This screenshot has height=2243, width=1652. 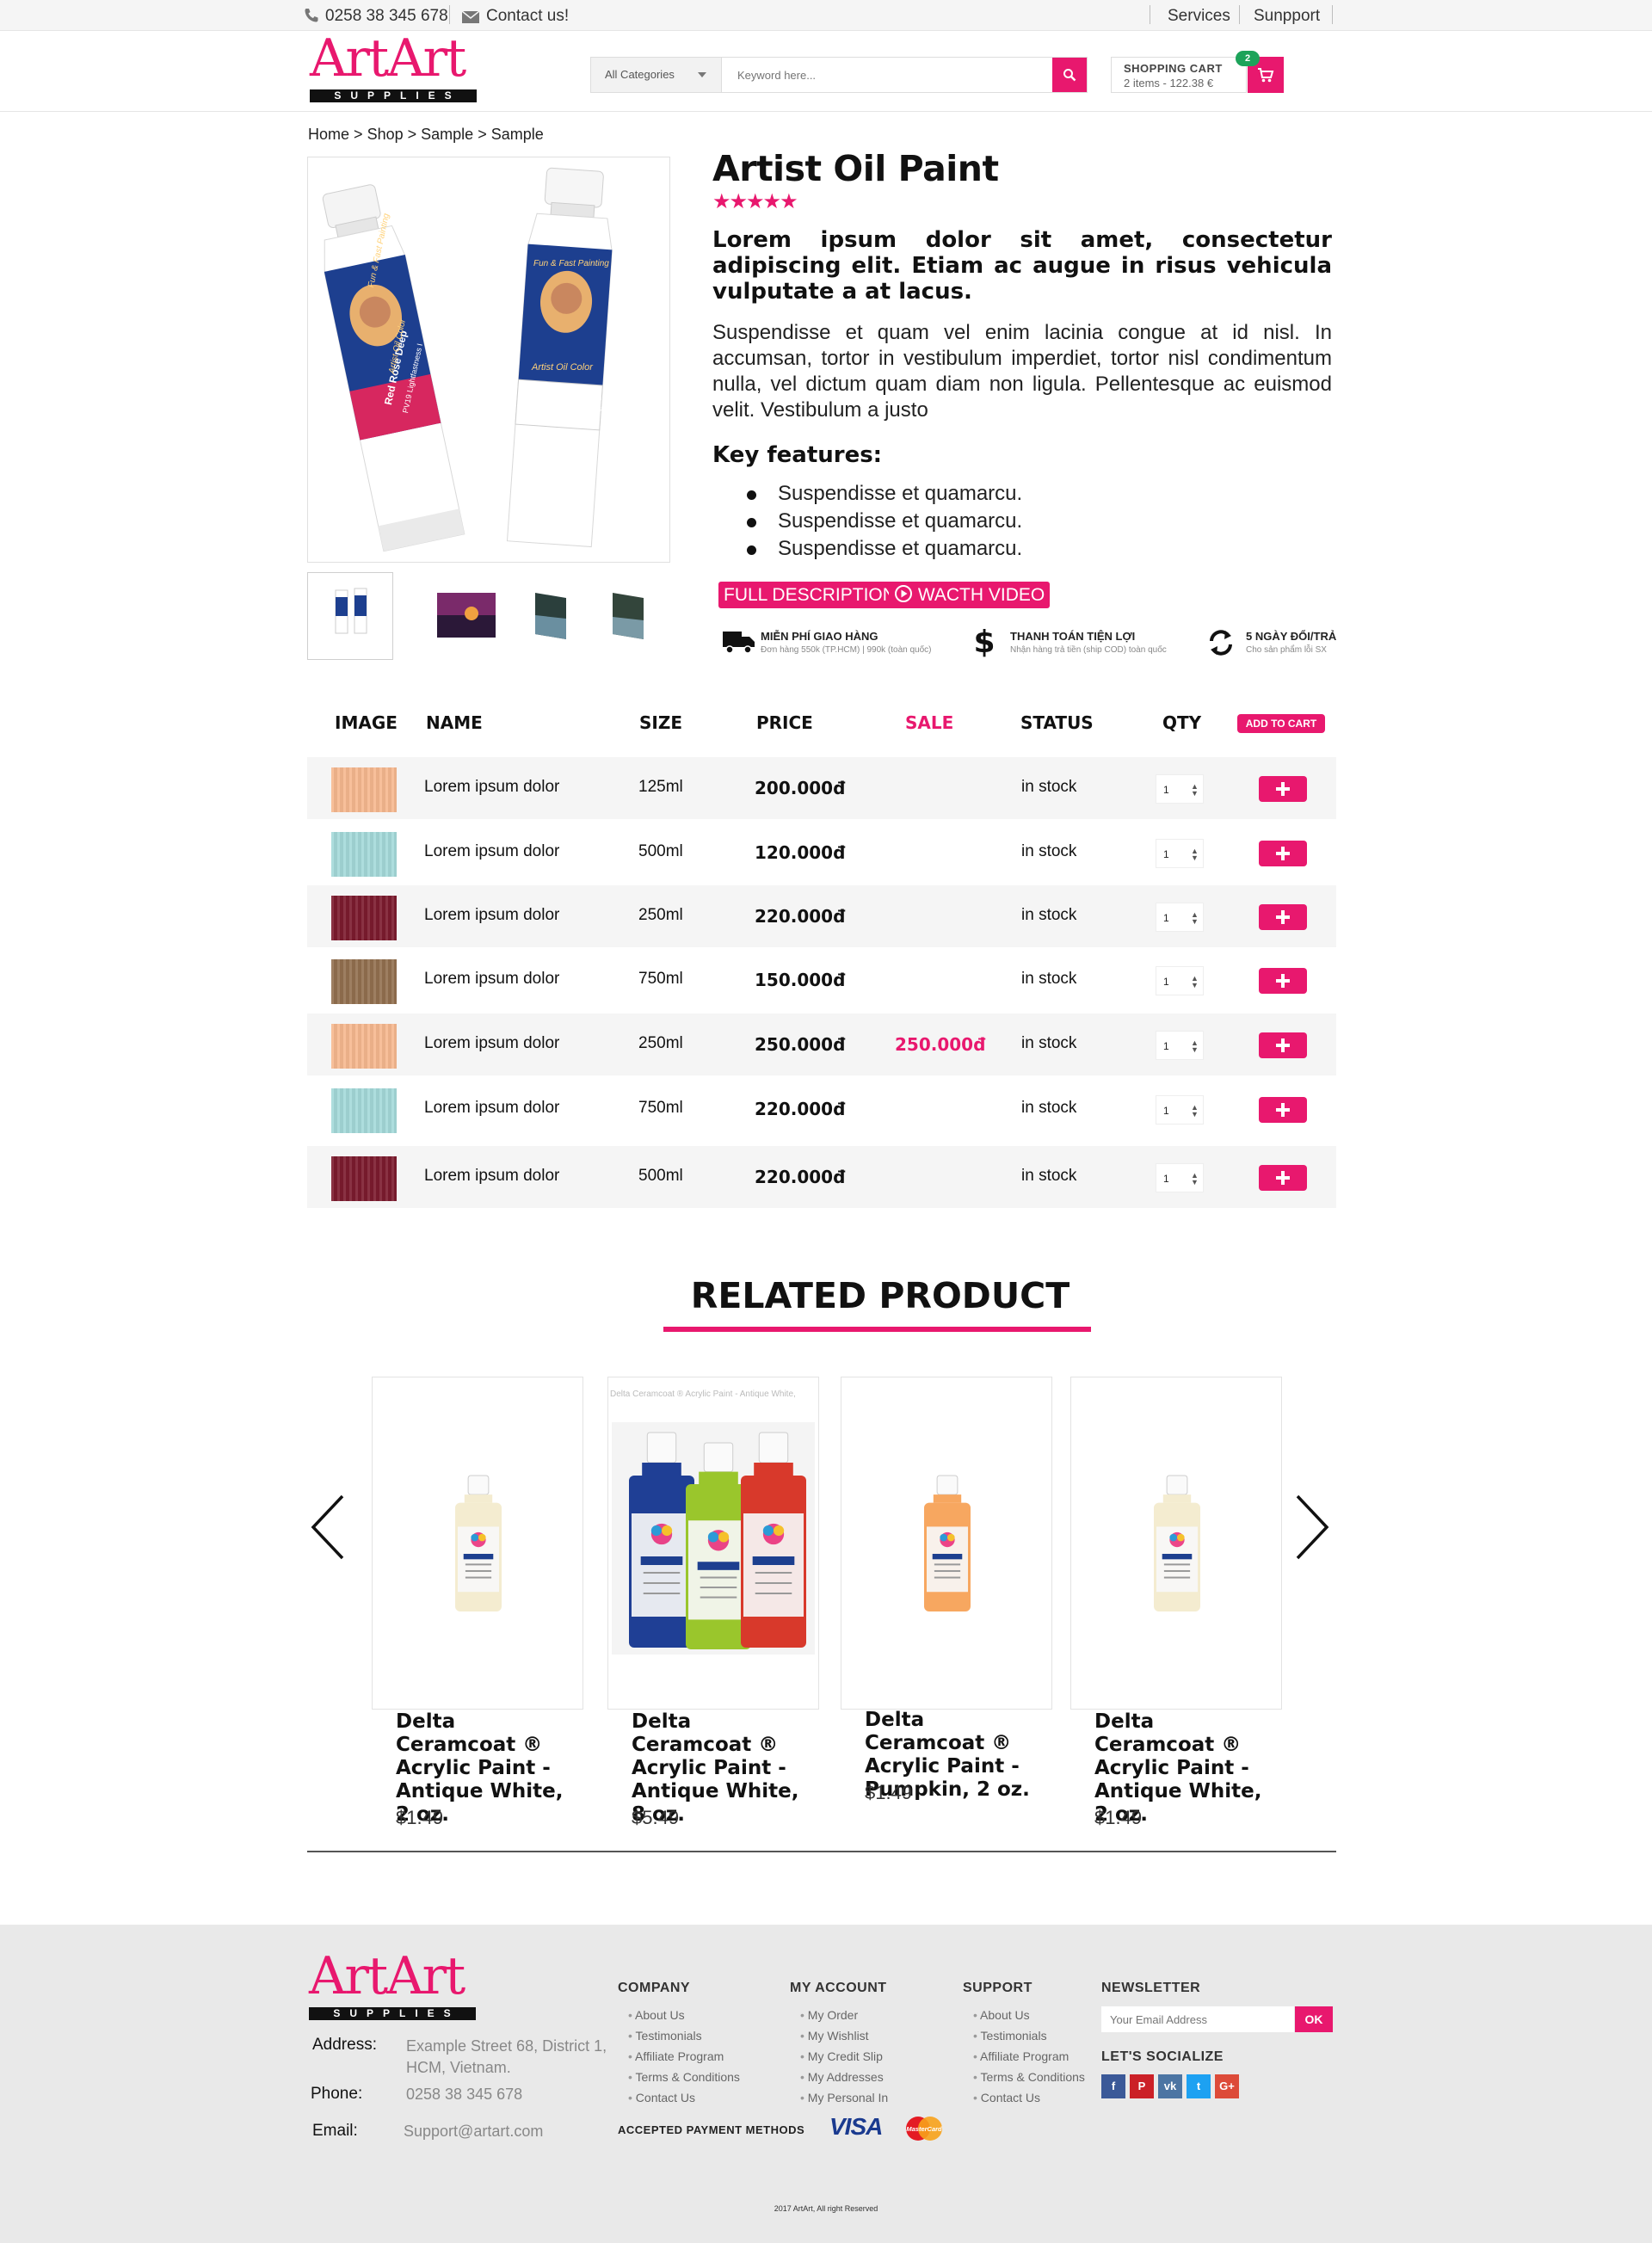 What do you see at coordinates (809, 595) in the screenshot?
I see `full-description-button: FULL DESCRIPTION` at bounding box center [809, 595].